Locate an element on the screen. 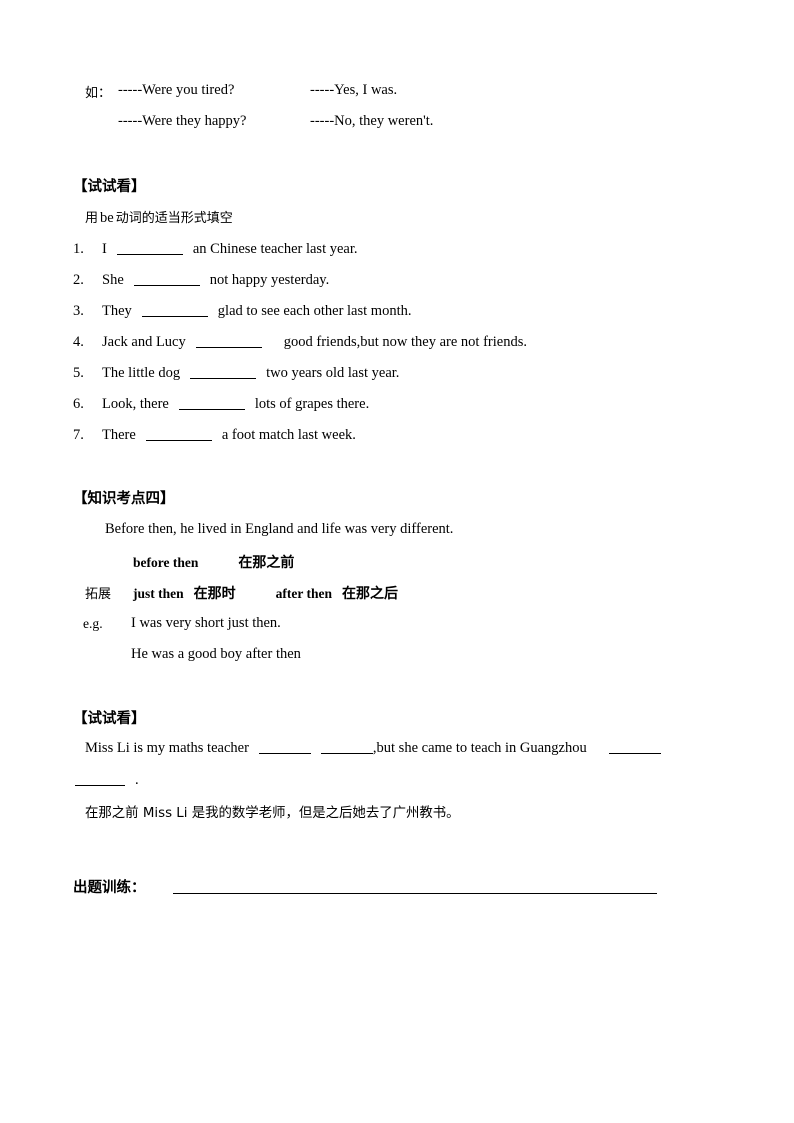  example-answer-1: -----Yes, I was. is located at coordinates (354, 90).